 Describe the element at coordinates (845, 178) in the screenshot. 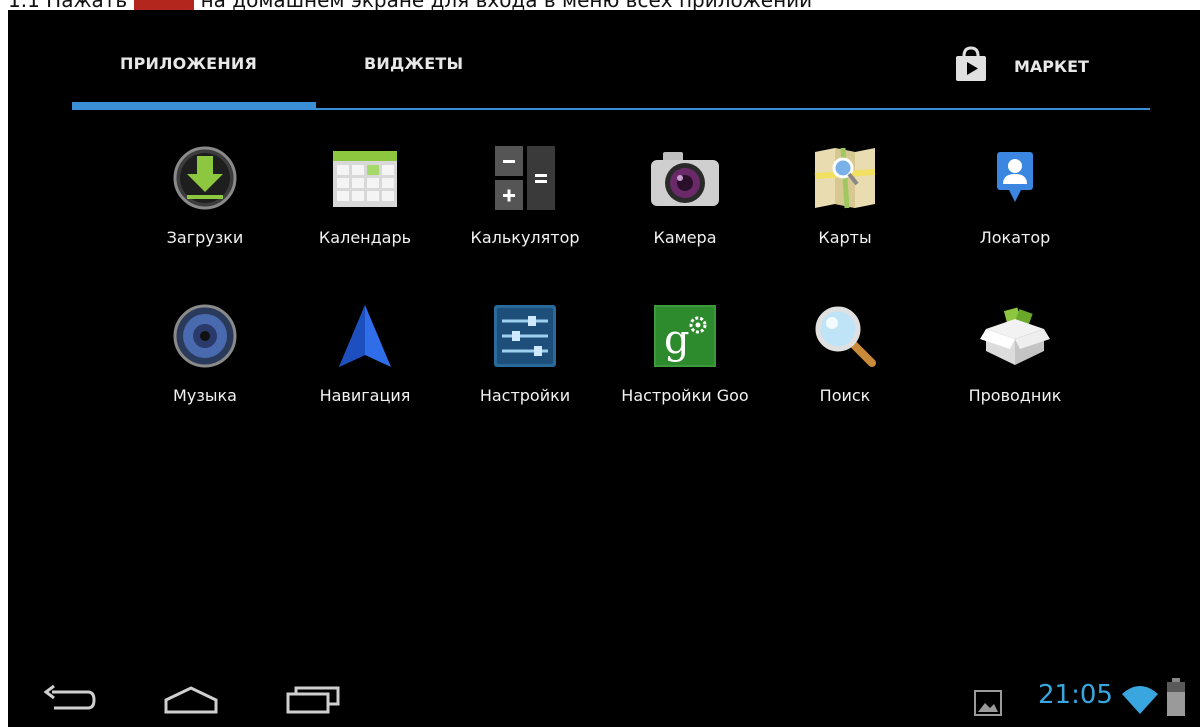

I see `maps-icon` at that location.